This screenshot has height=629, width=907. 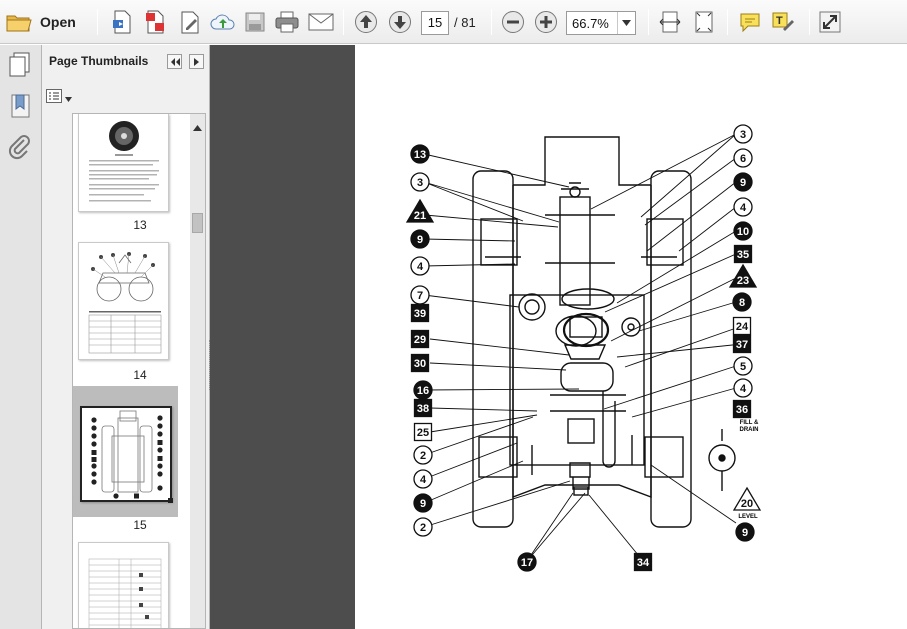 What do you see at coordinates (321, 22) in the screenshot?
I see `email-button` at bounding box center [321, 22].